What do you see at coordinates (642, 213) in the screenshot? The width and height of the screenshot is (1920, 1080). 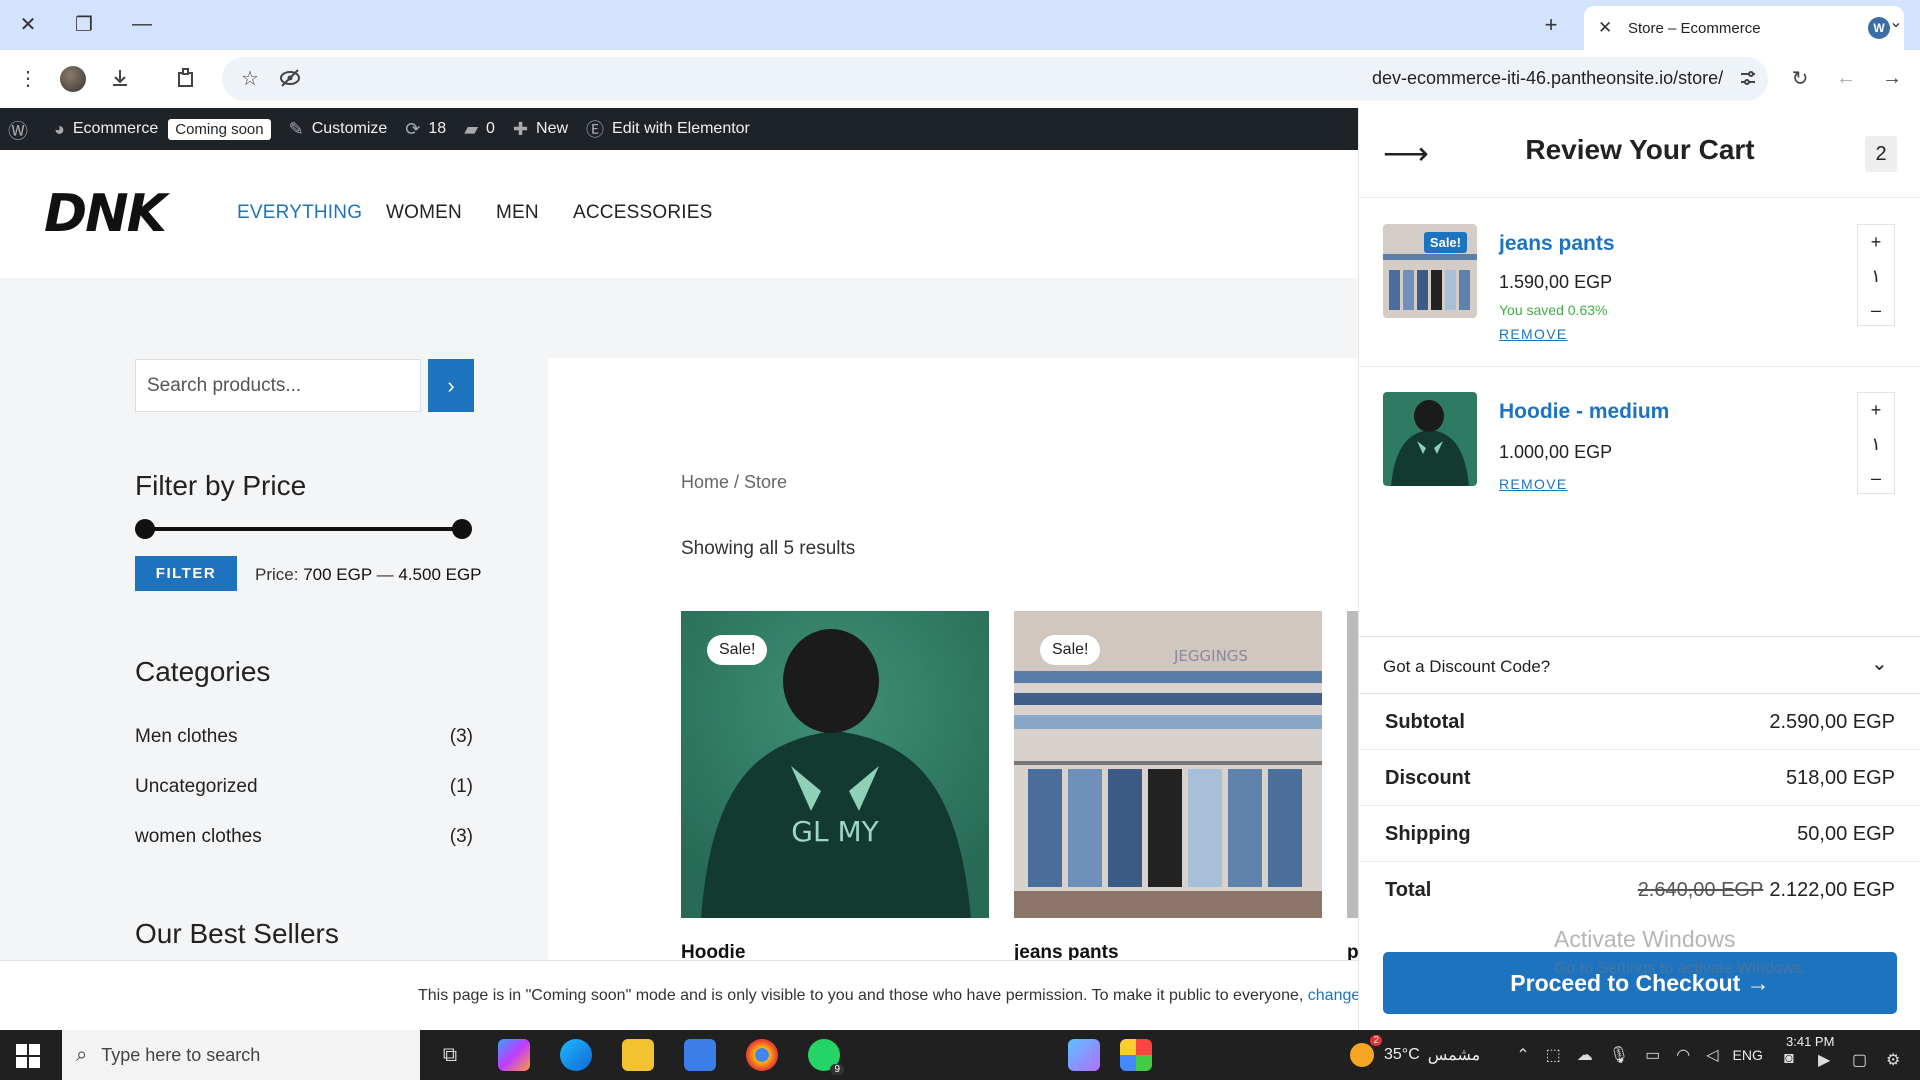 I see `nav-accessories: ACCESSORIES` at bounding box center [642, 213].